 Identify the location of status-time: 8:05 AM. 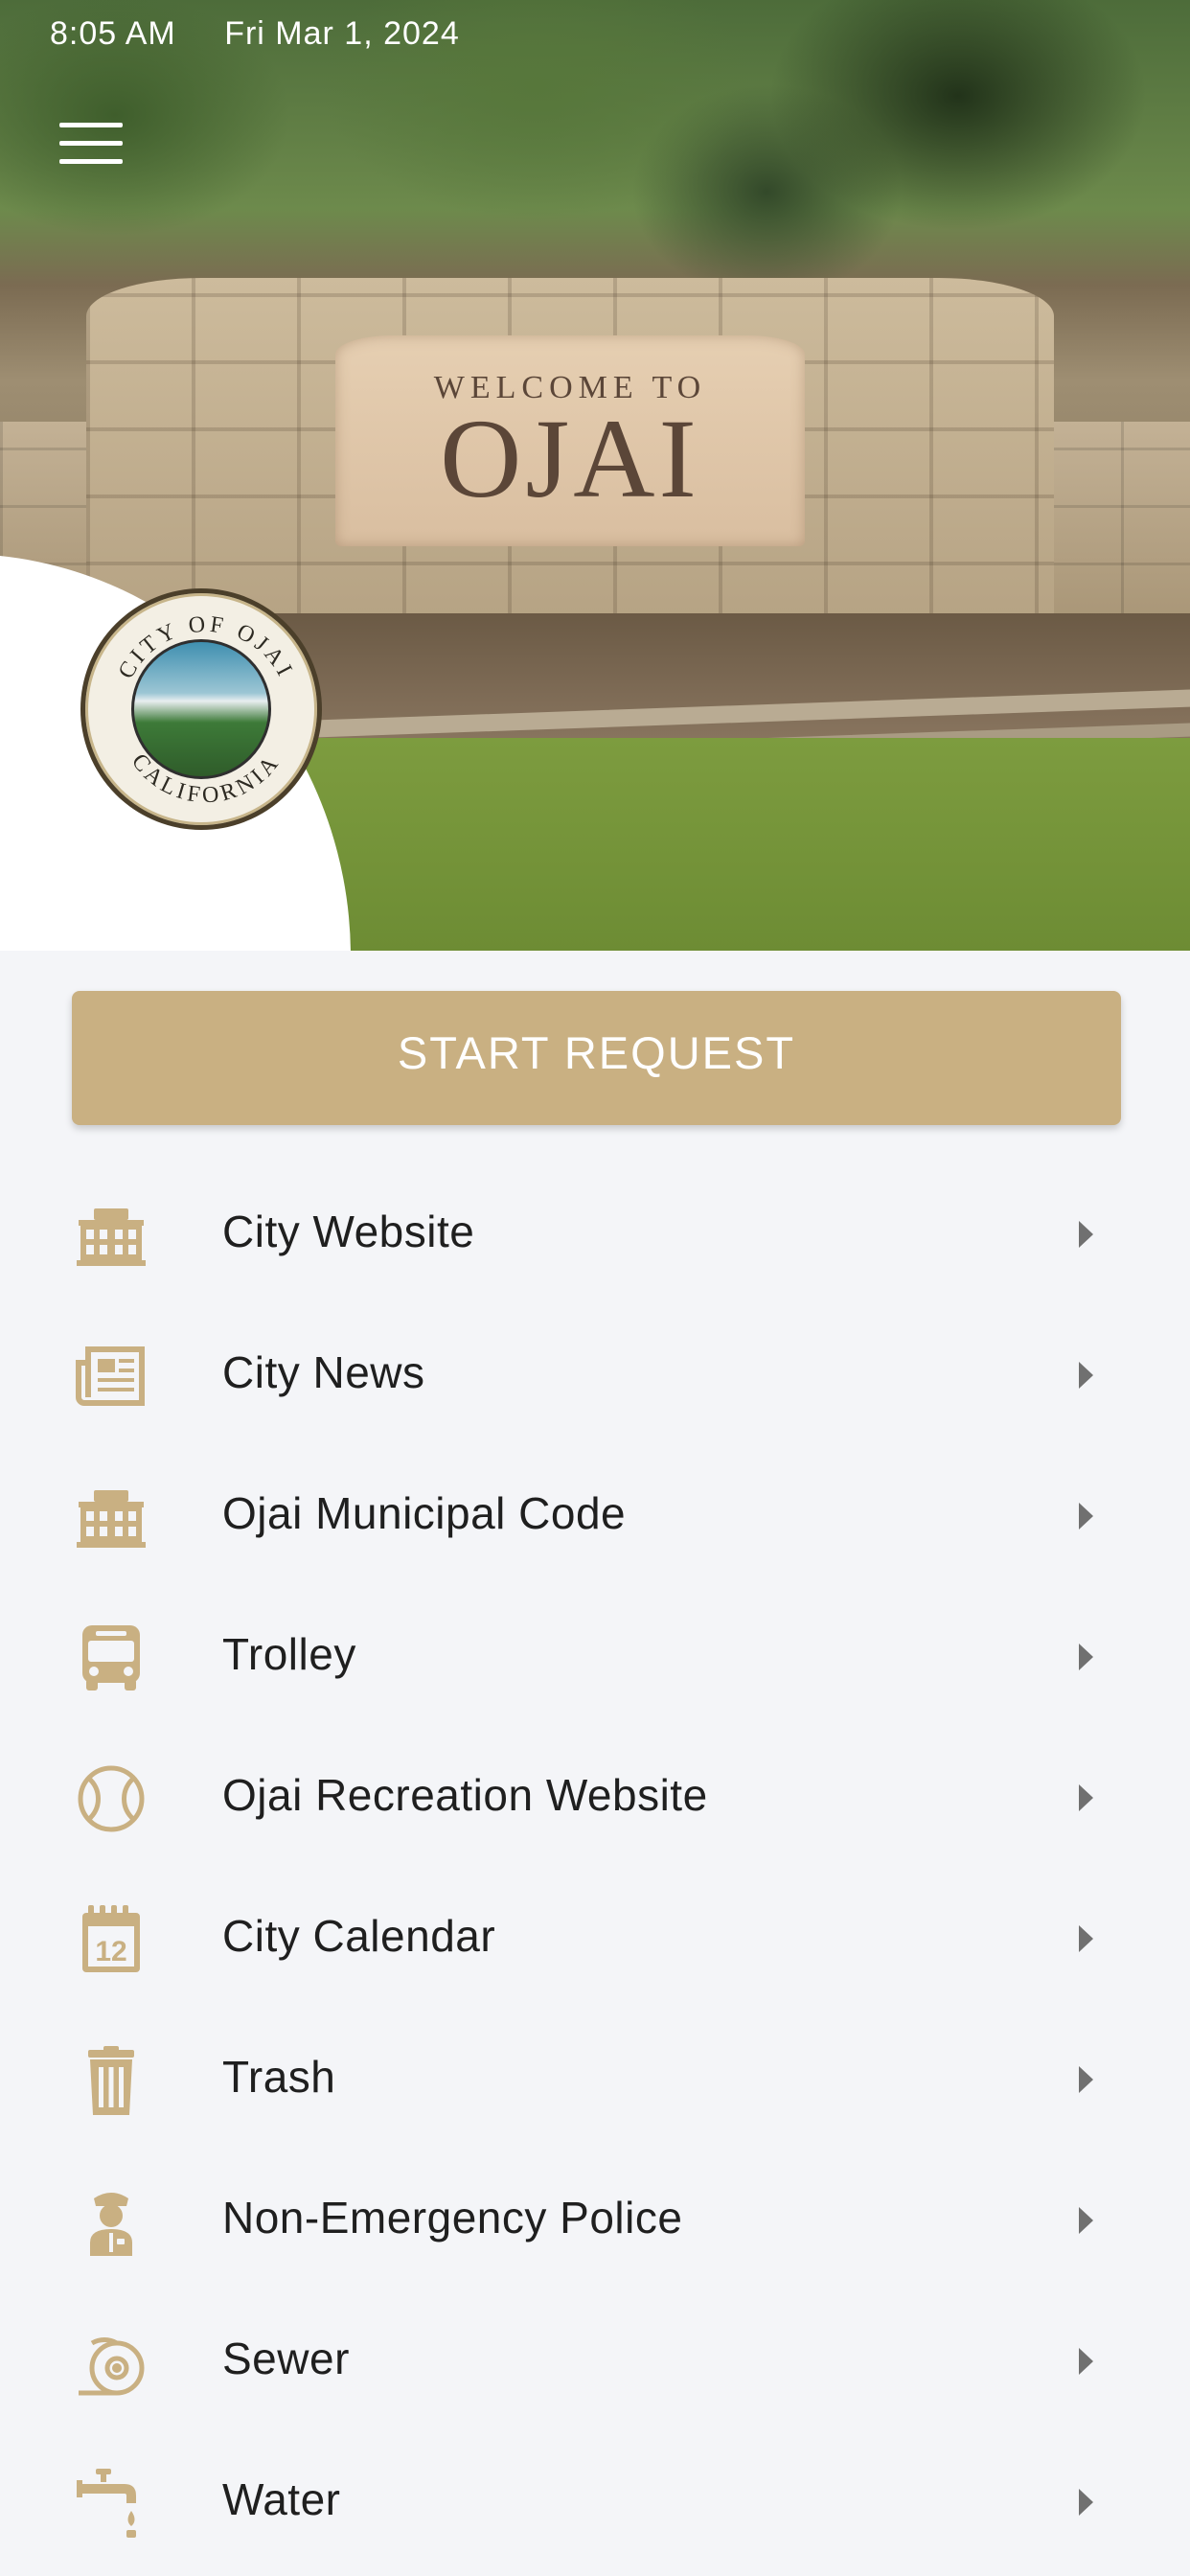
(113, 34).